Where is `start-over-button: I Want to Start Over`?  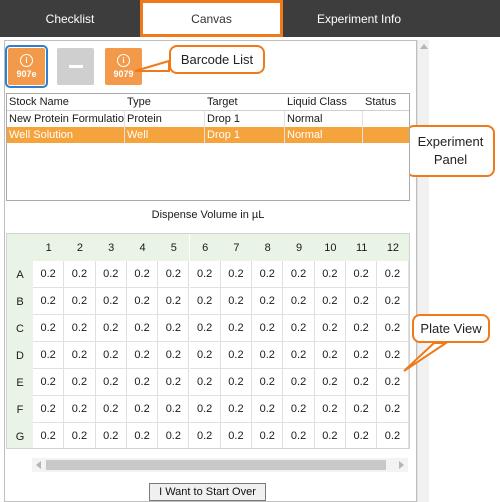
start-over-button: I Want to Start Over is located at coordinates (207, 492).